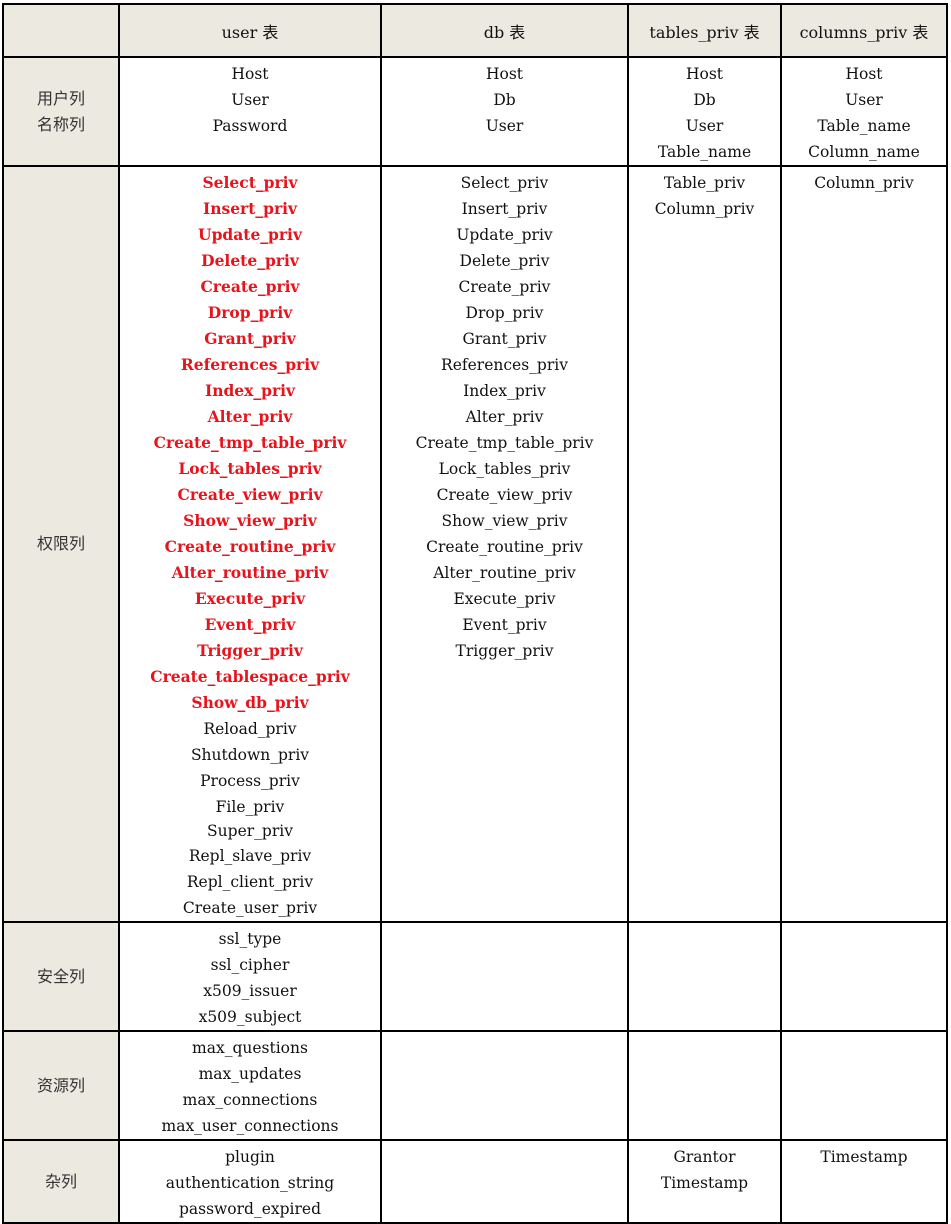  I want to click on field-name: max_questions, so click(250, 1048).